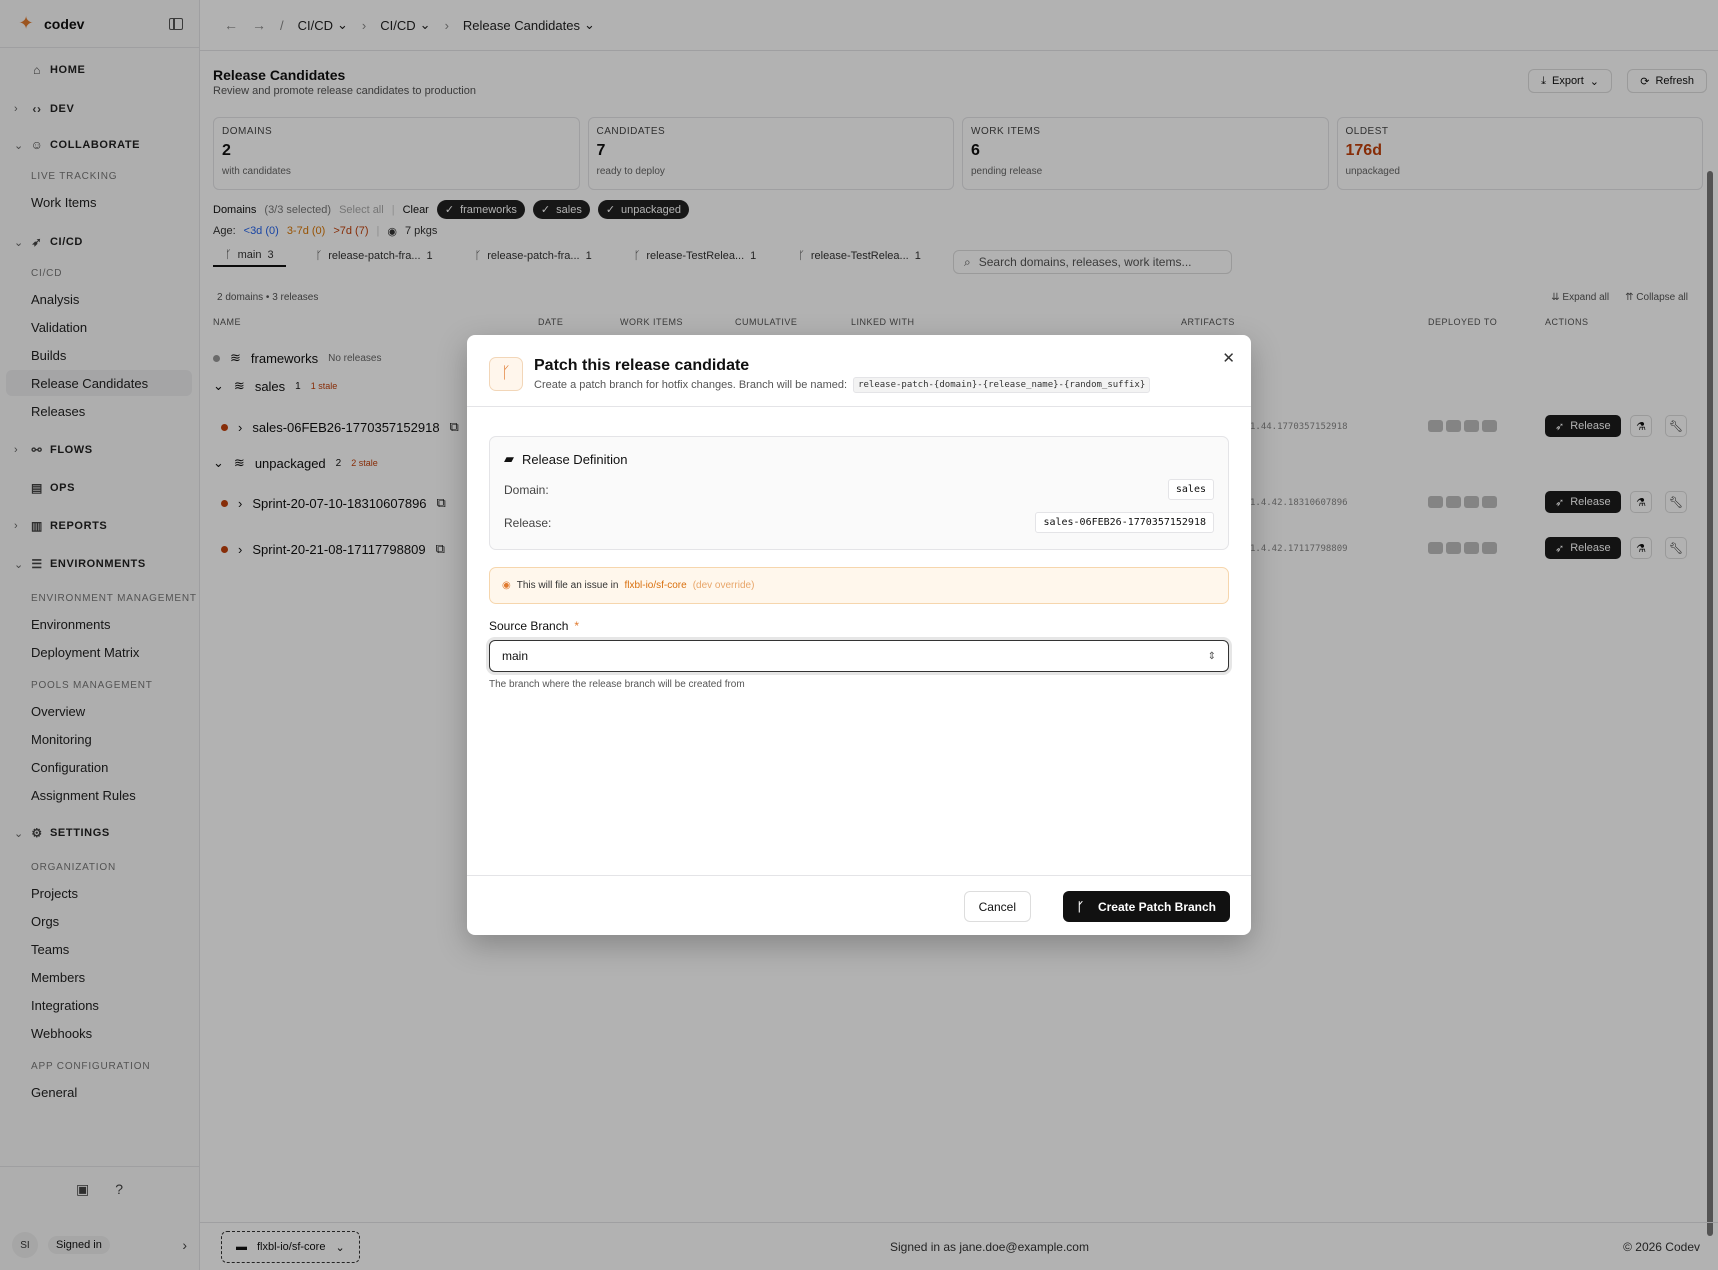 The width and height of the screenshot is (1718, 1270). Describe the element at coordinates (1124, 522) in the screenshot. I see `release-value: sales-06FEB26-1770357152918` at that location.